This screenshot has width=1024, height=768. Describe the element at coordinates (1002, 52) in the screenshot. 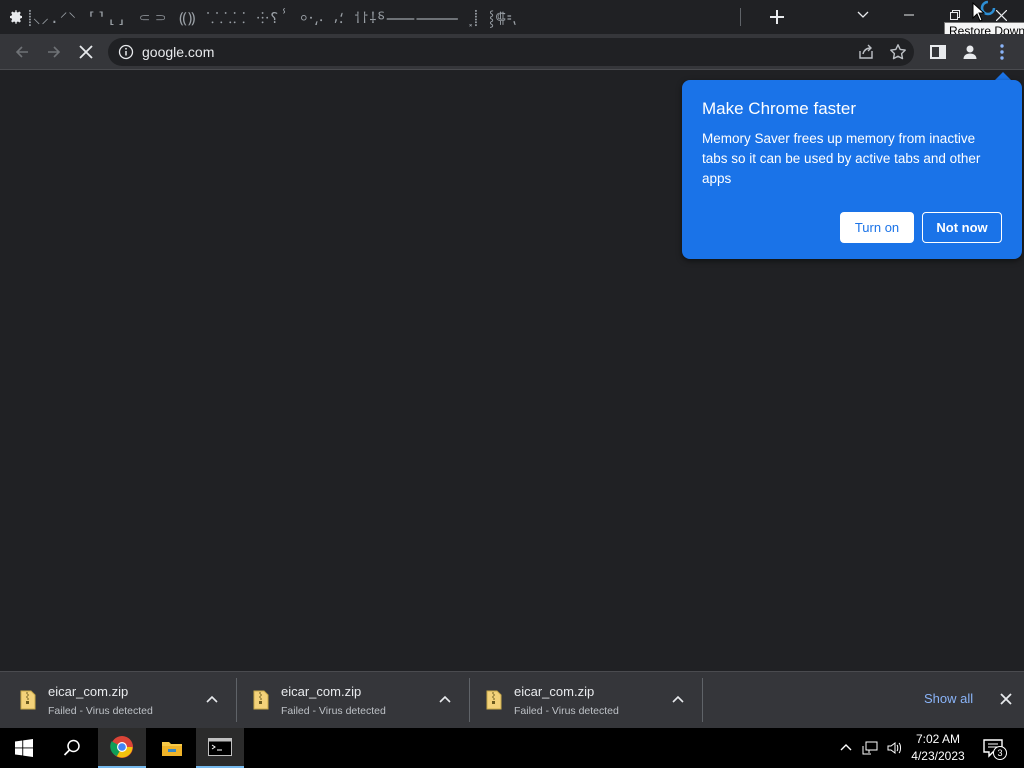

I see `more-vert-icon` at that location.